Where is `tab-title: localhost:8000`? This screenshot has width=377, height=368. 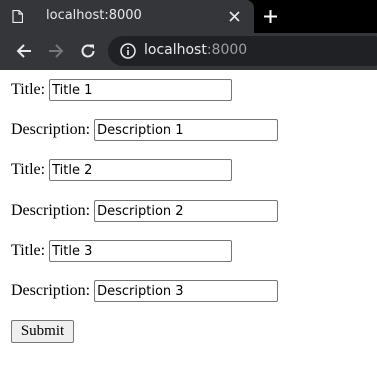
tab-title: localhost:8000 is located at coordinates (94, 15).